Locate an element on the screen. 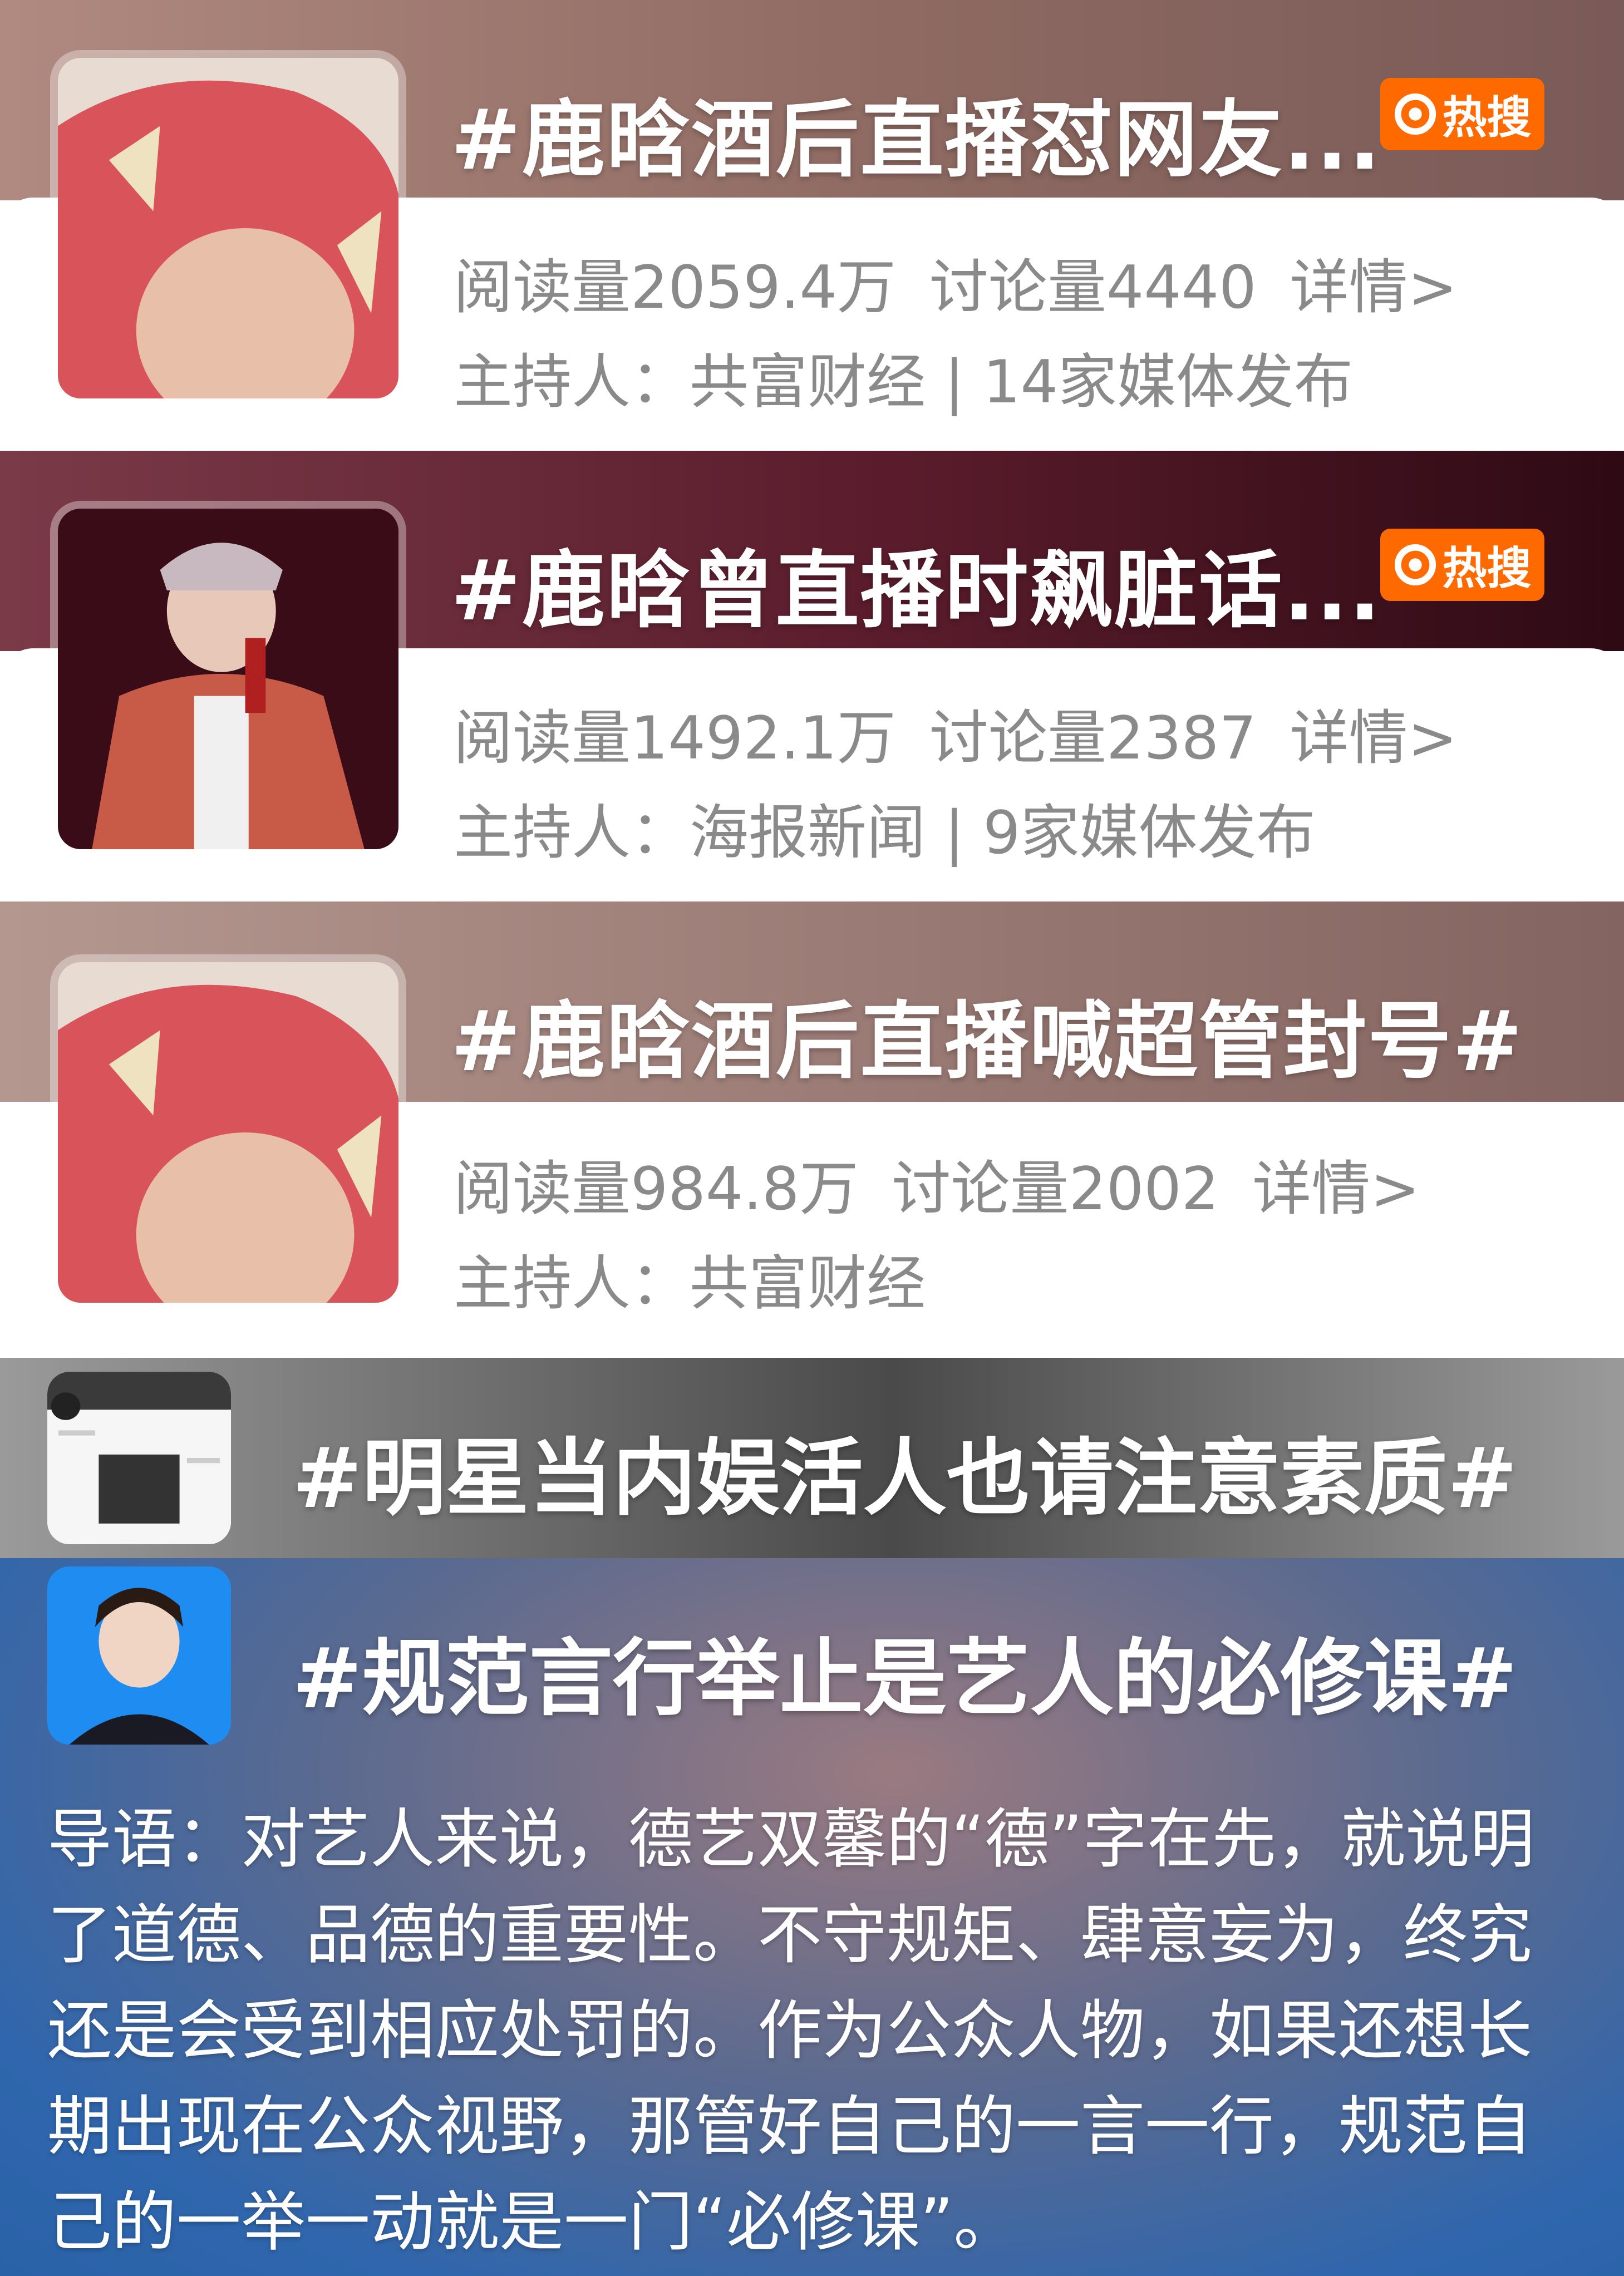 The width and height of the screenshot is (1624, 2276). topic-host: 主持人：海报新闻 | 9家媒体发布 is located at coordinates (885, 833).